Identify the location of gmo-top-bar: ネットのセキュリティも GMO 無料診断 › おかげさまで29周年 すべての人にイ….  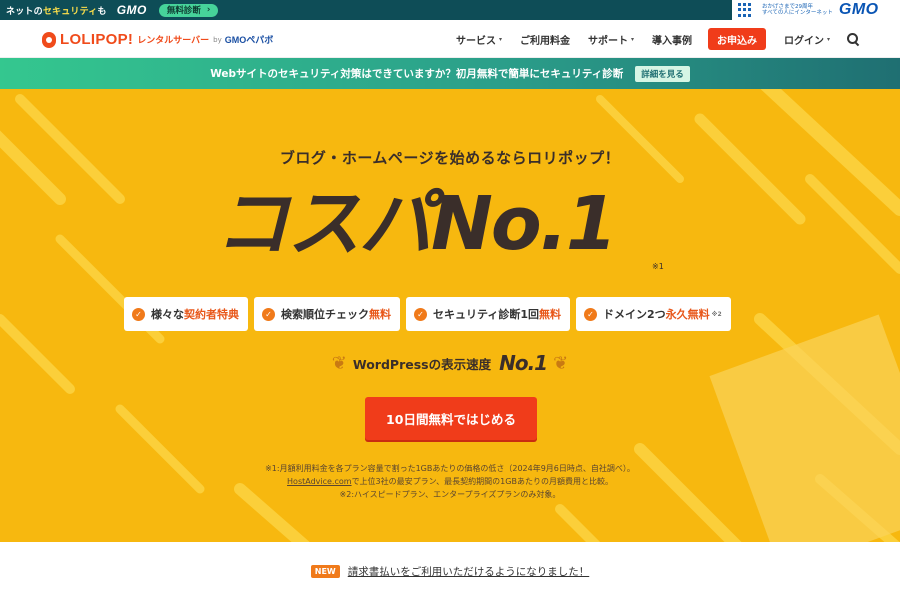
(450, 10).